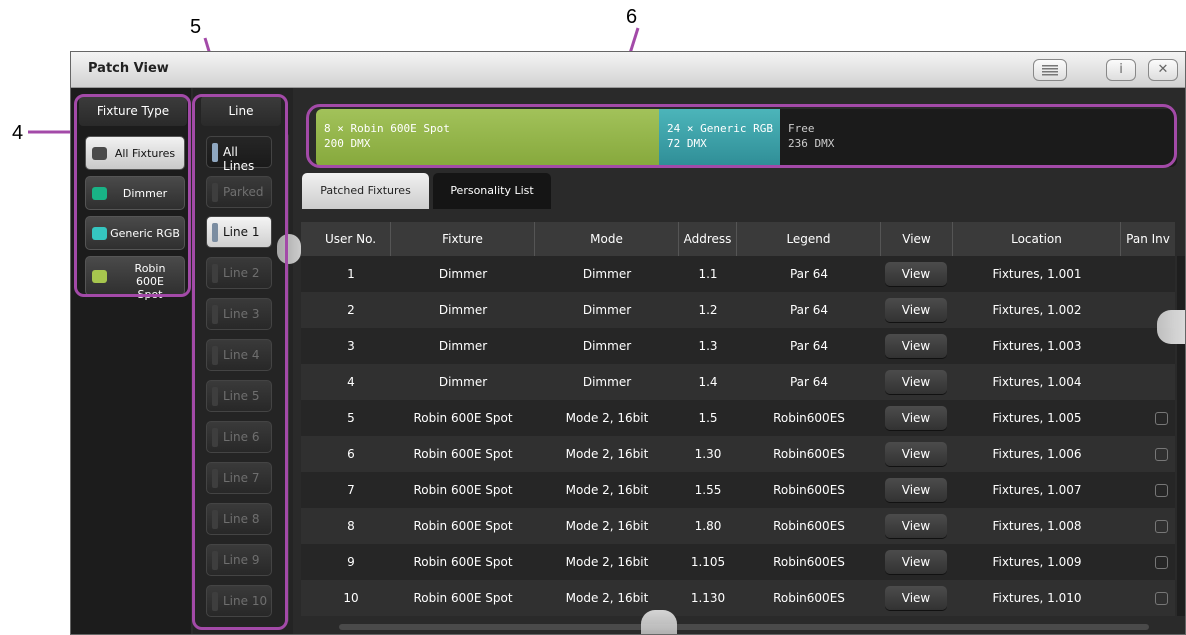 The height and width of the screenshot is (635, 1186). Describe the element at coordinates (131, 361) in the screenshot. I see `fixture-type-panel` at that location.